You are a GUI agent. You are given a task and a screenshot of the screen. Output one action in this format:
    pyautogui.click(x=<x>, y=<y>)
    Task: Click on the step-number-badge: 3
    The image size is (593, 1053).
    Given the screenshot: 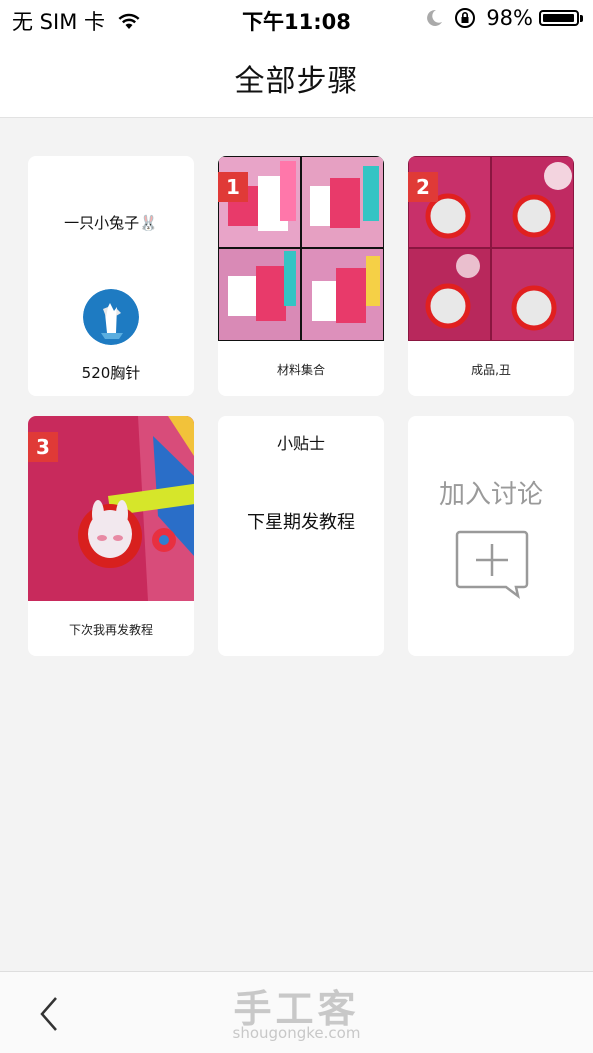 What is the action you would take?
    pyautogui.click(x=43, y=447)
    